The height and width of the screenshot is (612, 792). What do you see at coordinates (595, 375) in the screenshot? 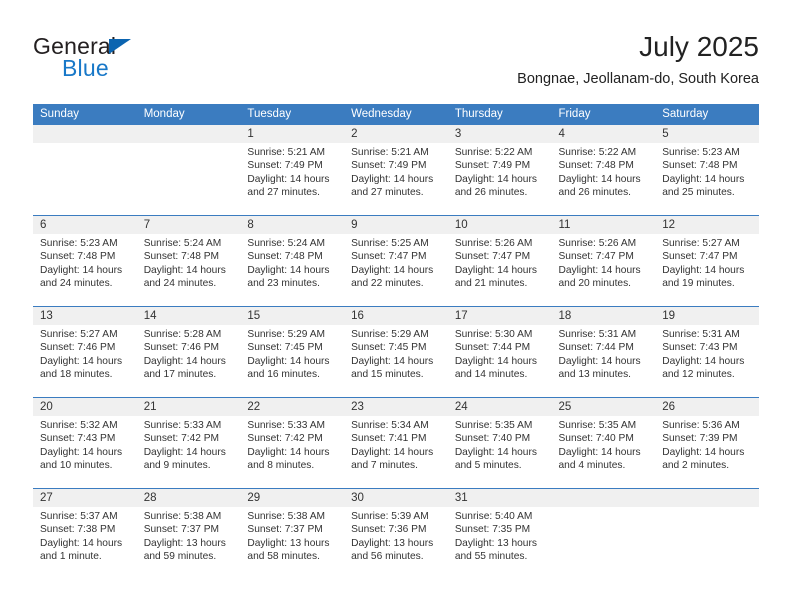
I see `daylight-text-line2: and 13 minutes.` at bounding box center [595, 375].